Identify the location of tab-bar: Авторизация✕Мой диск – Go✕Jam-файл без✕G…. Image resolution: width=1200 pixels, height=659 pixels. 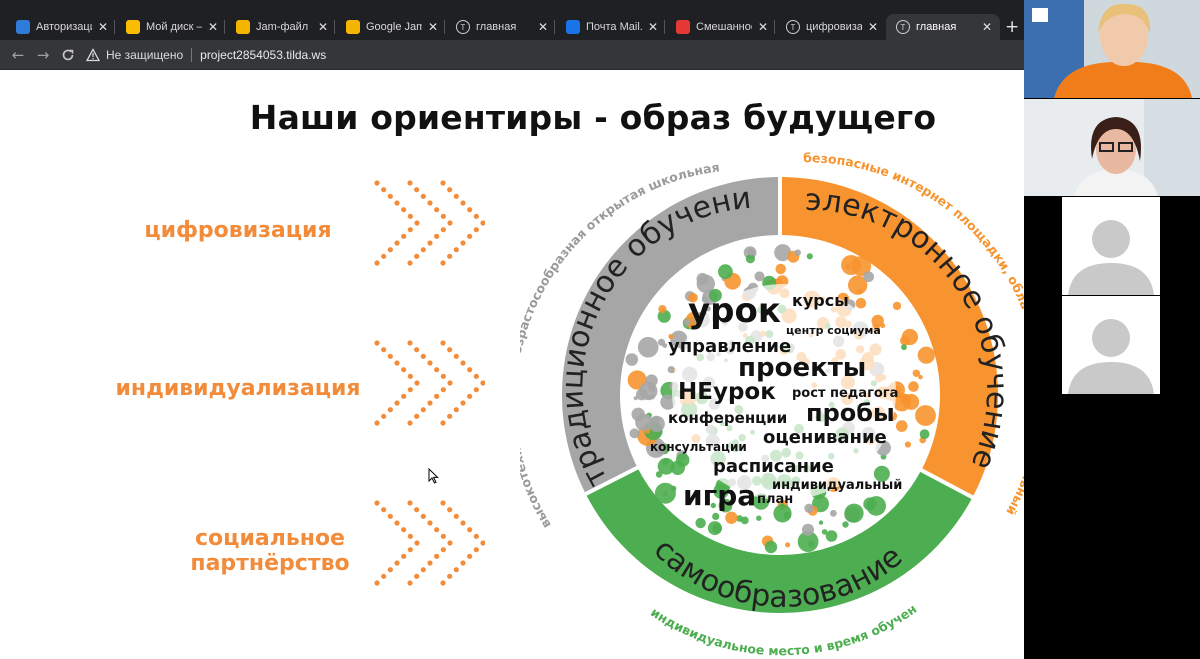
(512, 20).